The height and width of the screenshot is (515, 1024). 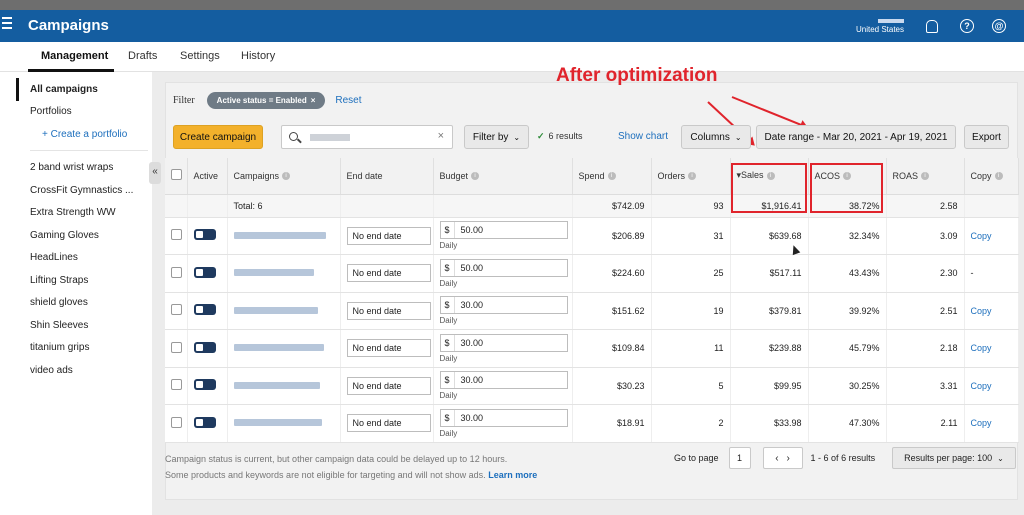 What do you see at coordinates (155, 173) in the screenshot?
I see `collapse-sidebar-icon: «` at bounding box center [155, 173].